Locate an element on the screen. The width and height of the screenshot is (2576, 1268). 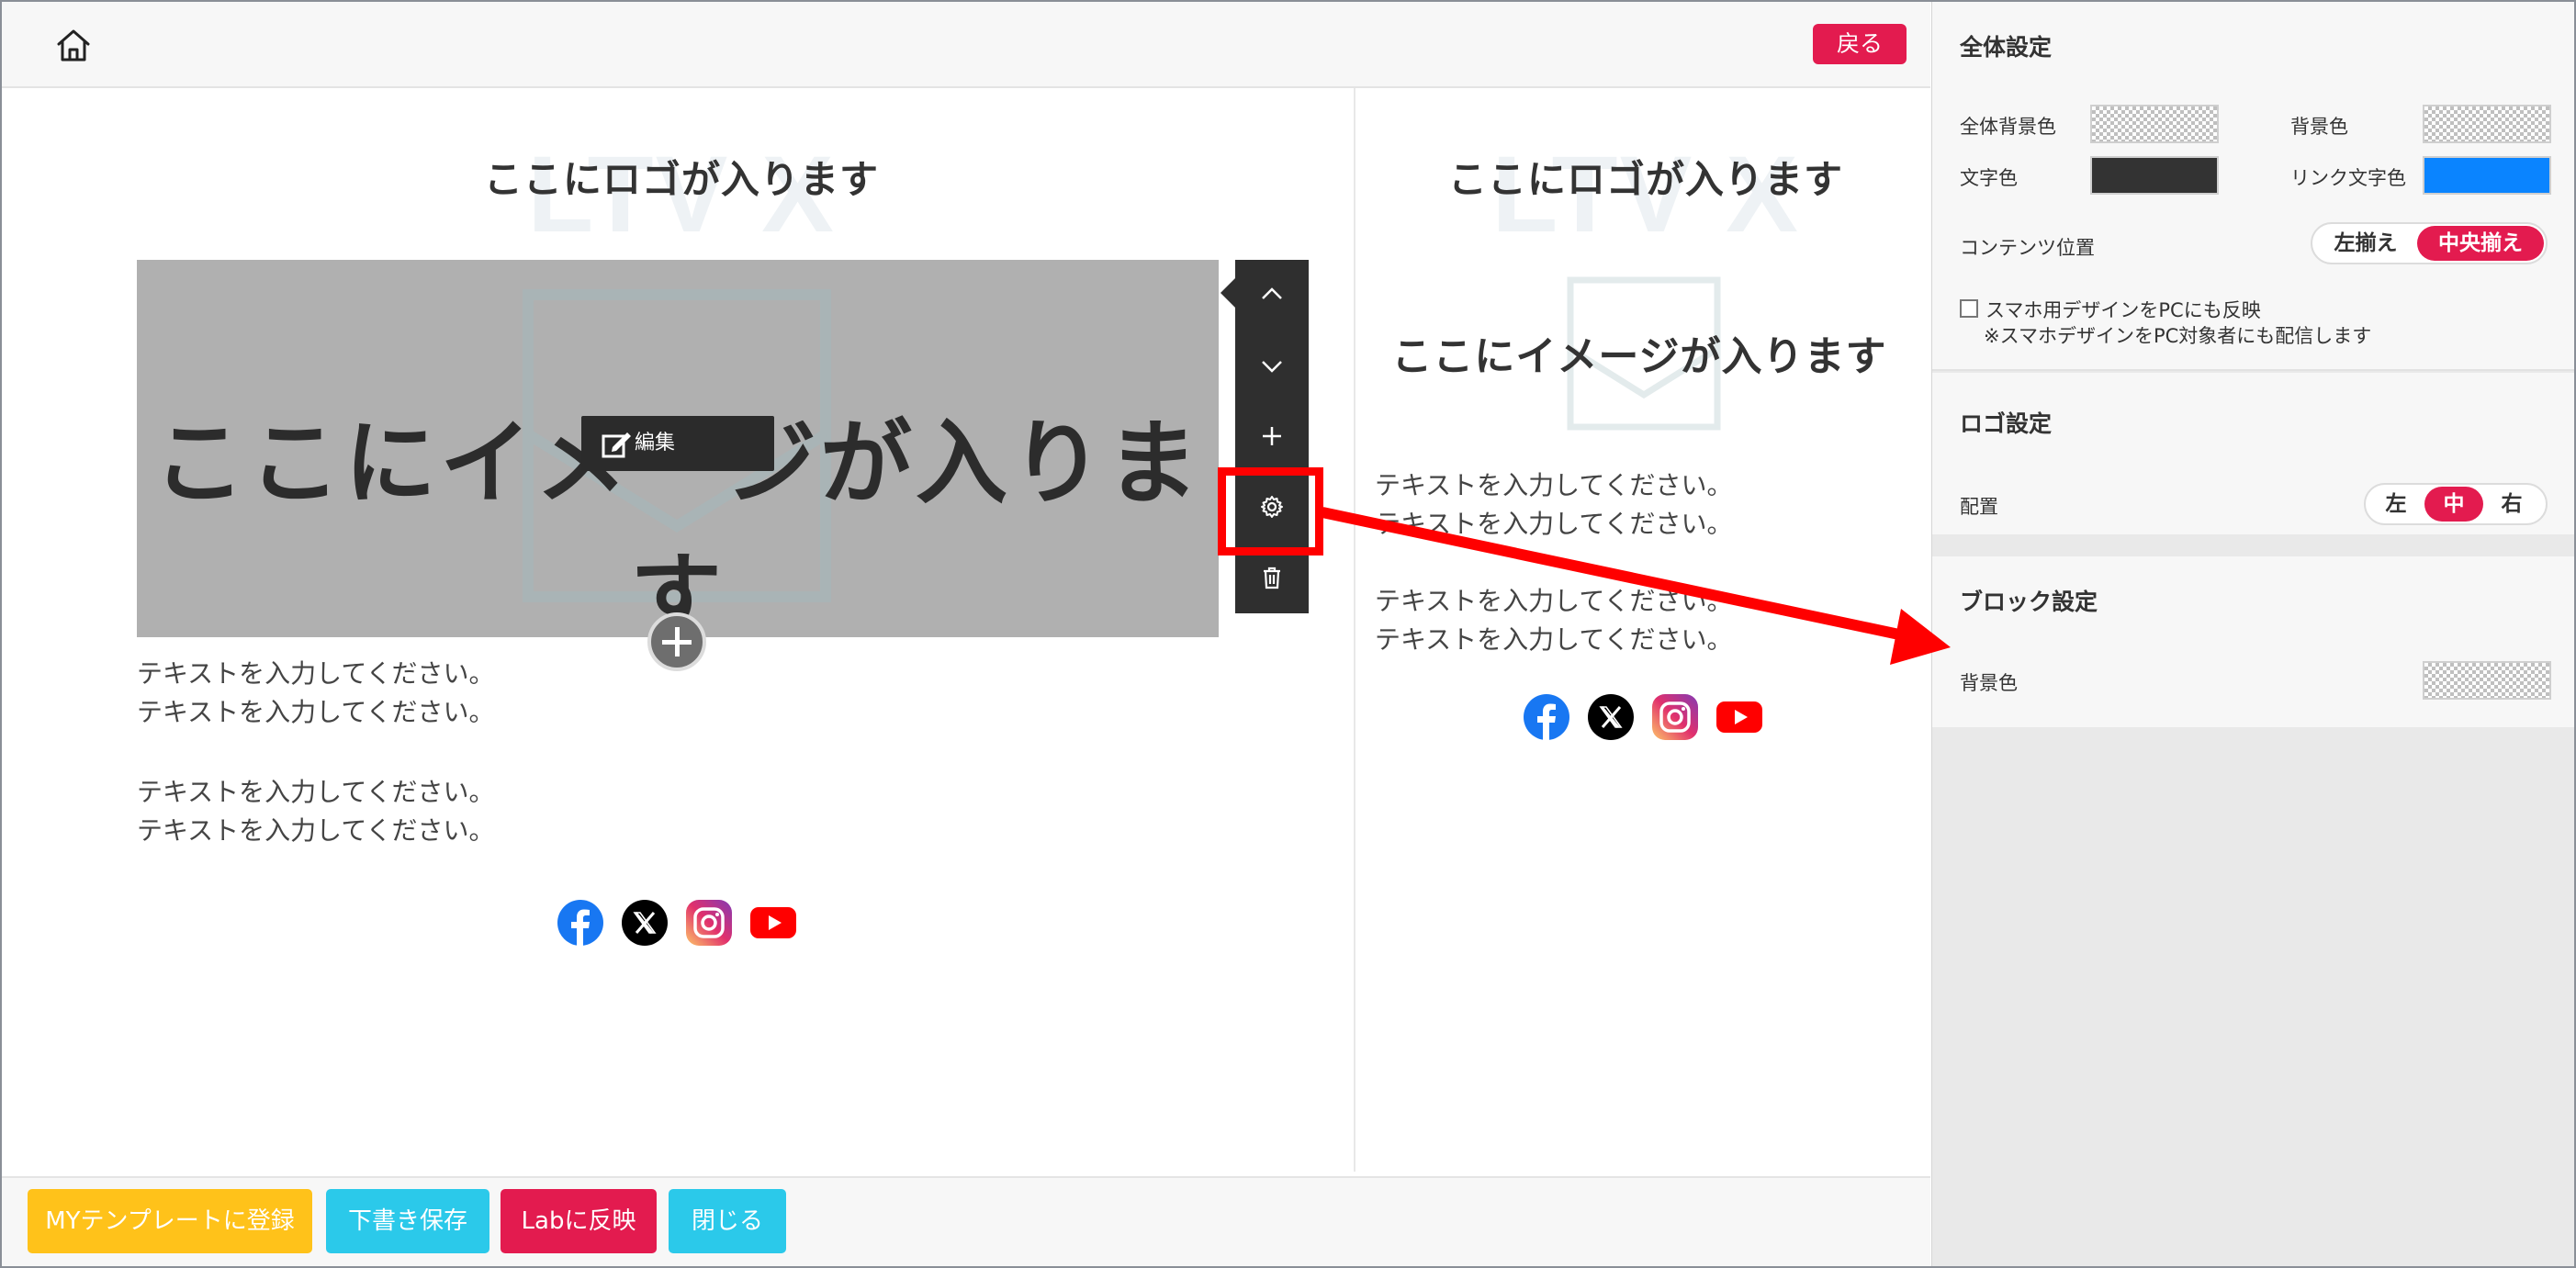
edit-image-button: 編集 is located at coordinates (677, 443).